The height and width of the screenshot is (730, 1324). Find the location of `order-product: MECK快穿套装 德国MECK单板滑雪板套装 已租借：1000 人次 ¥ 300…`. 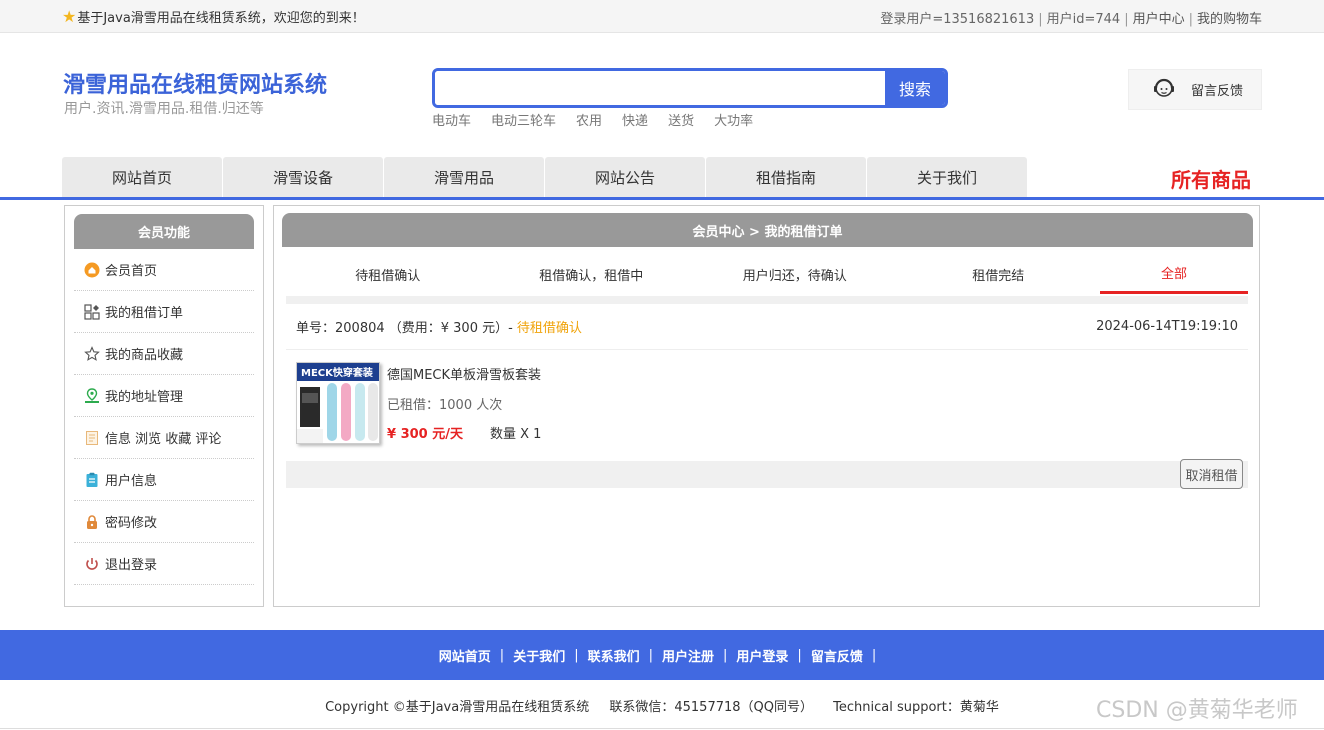

order-product: MECK快穿套装 德国MECK单板滑雪板套装 已租借：1000 人次 ¥ 300… is located at coordinates (596, 405).